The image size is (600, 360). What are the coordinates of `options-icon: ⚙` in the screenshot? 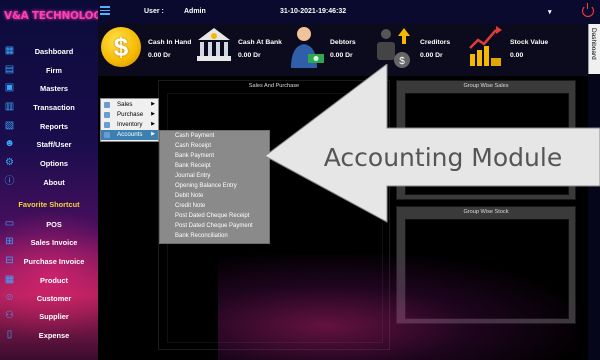 It's located at (9, 162).